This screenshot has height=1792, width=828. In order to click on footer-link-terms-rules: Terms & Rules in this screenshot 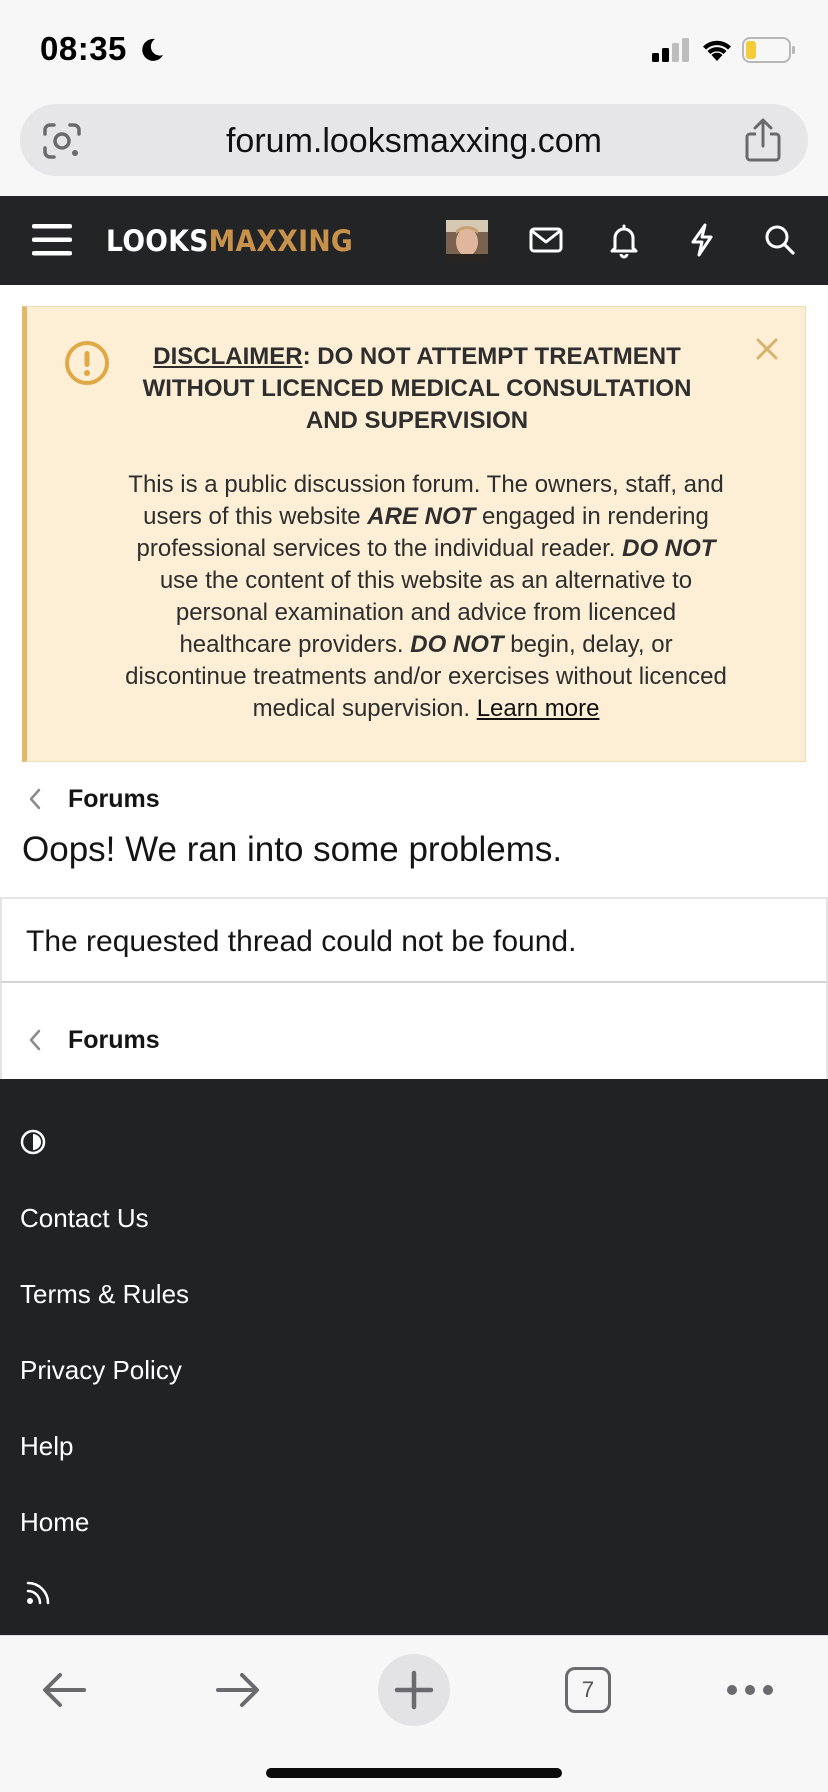, I will do `click(104, 1294)`.